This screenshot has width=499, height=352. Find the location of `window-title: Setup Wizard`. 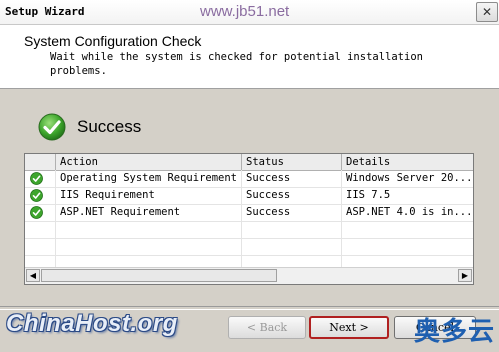

window-title: Setup Wizard is located at coordinates (45, 11).